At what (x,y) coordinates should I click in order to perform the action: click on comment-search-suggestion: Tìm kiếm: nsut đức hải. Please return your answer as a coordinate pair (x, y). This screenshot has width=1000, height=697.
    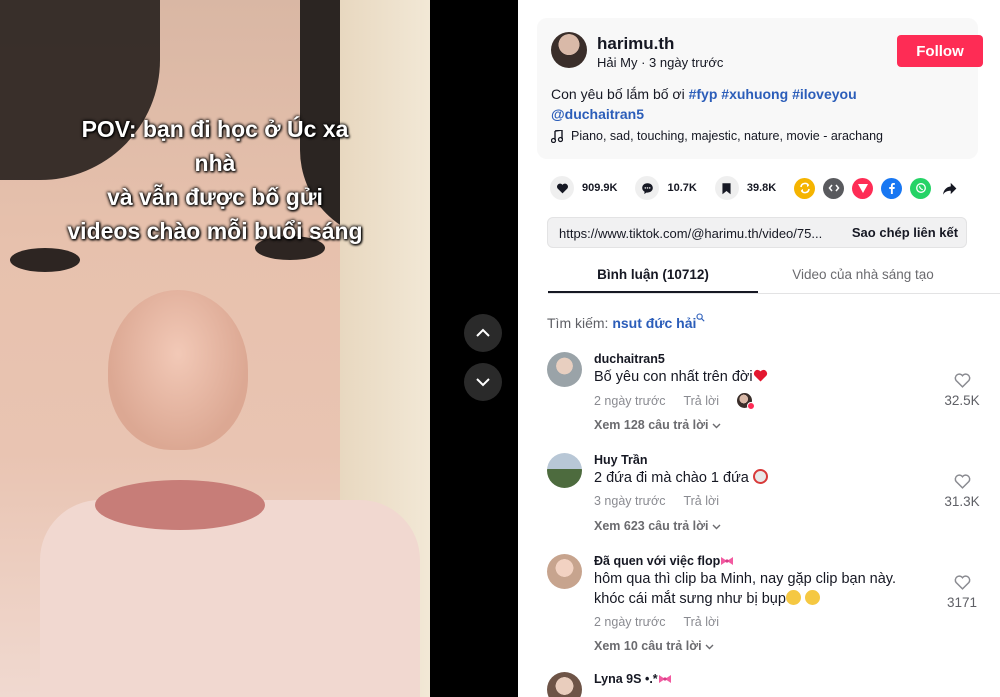
    Looking at the image, I should click on (626, 322).